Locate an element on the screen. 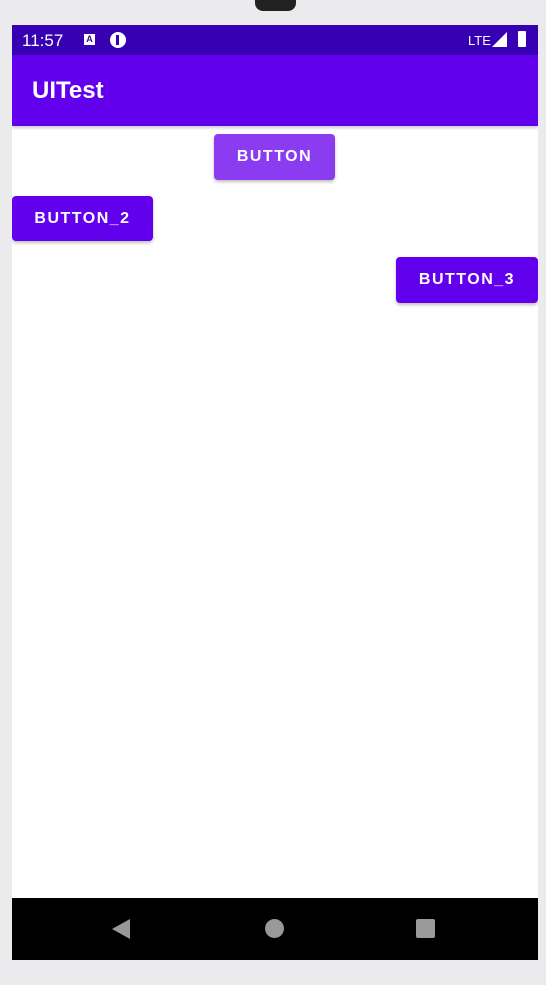  recents-icon is located at coordinates (425, 928).